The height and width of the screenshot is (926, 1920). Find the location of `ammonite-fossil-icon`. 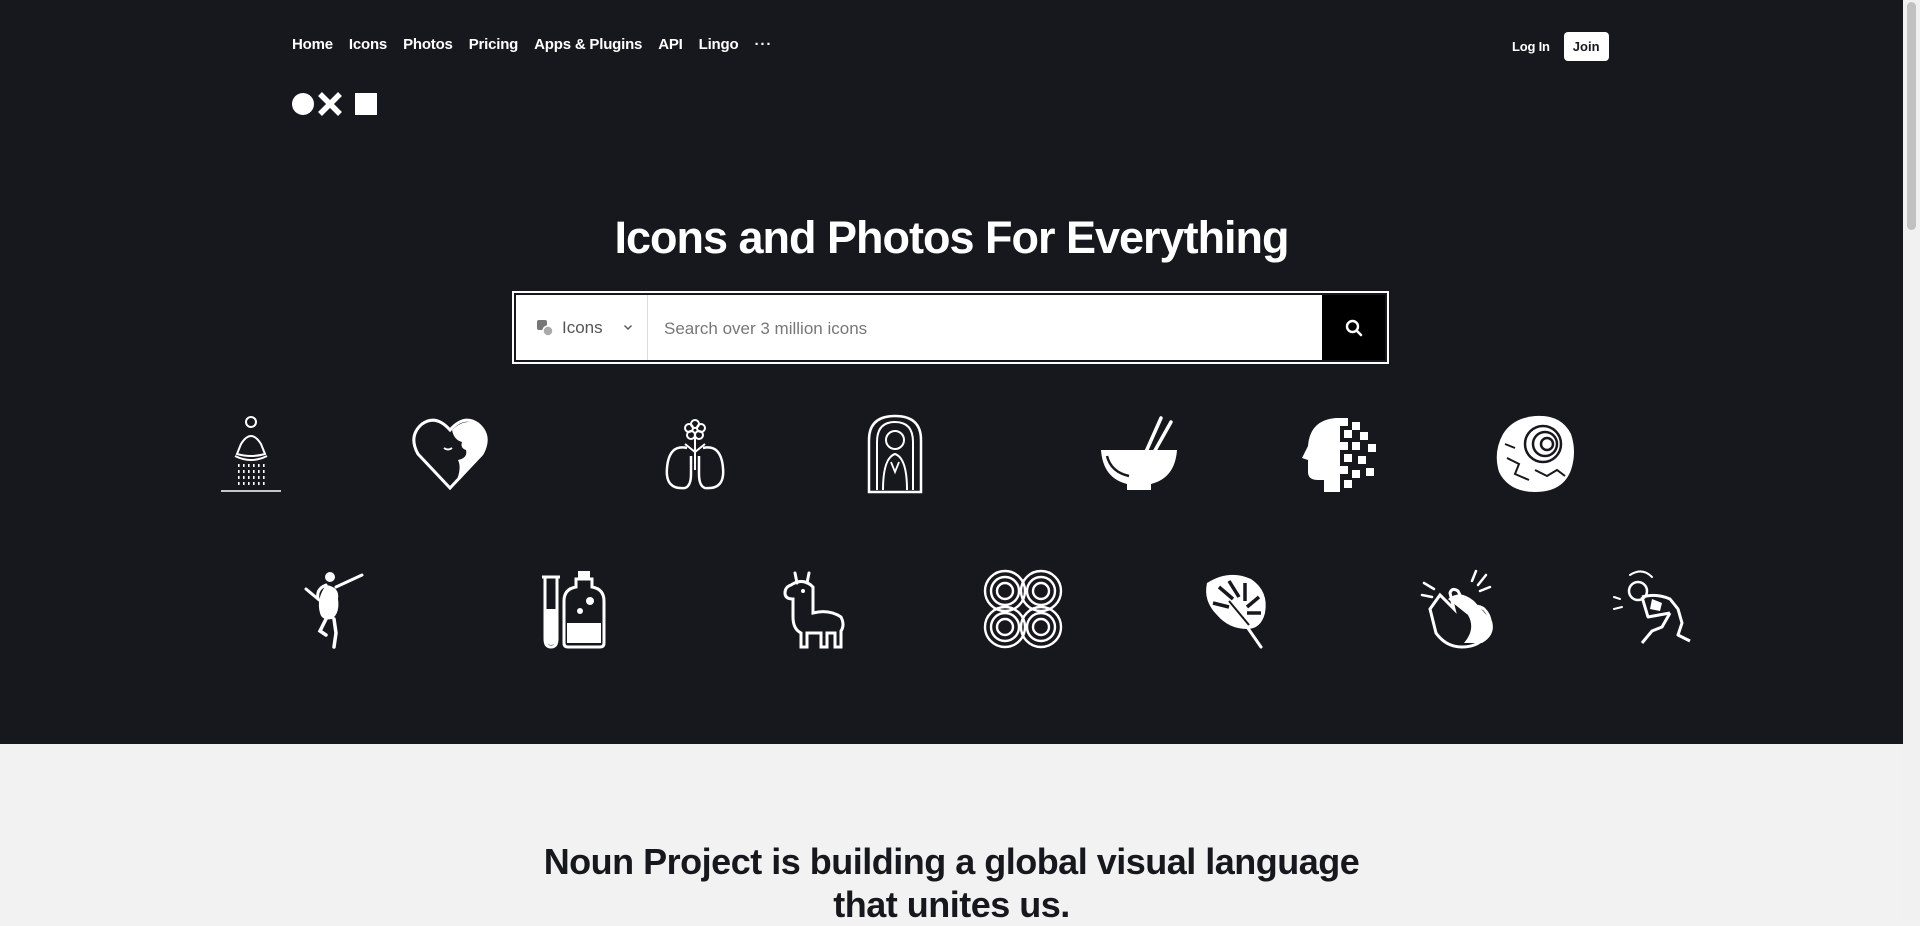

ammonite-fossil-icon is located at coordinates (1535, 454).